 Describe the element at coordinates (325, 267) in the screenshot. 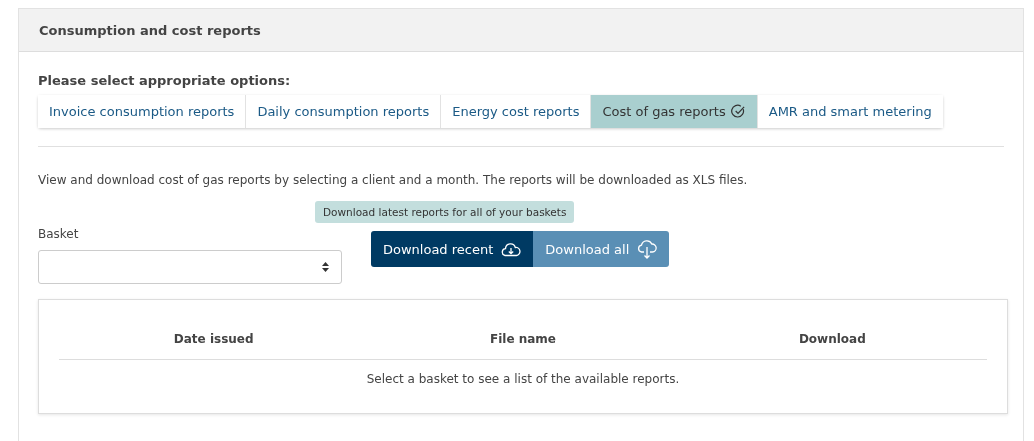

I see `sort-arrows-icon` at that location.